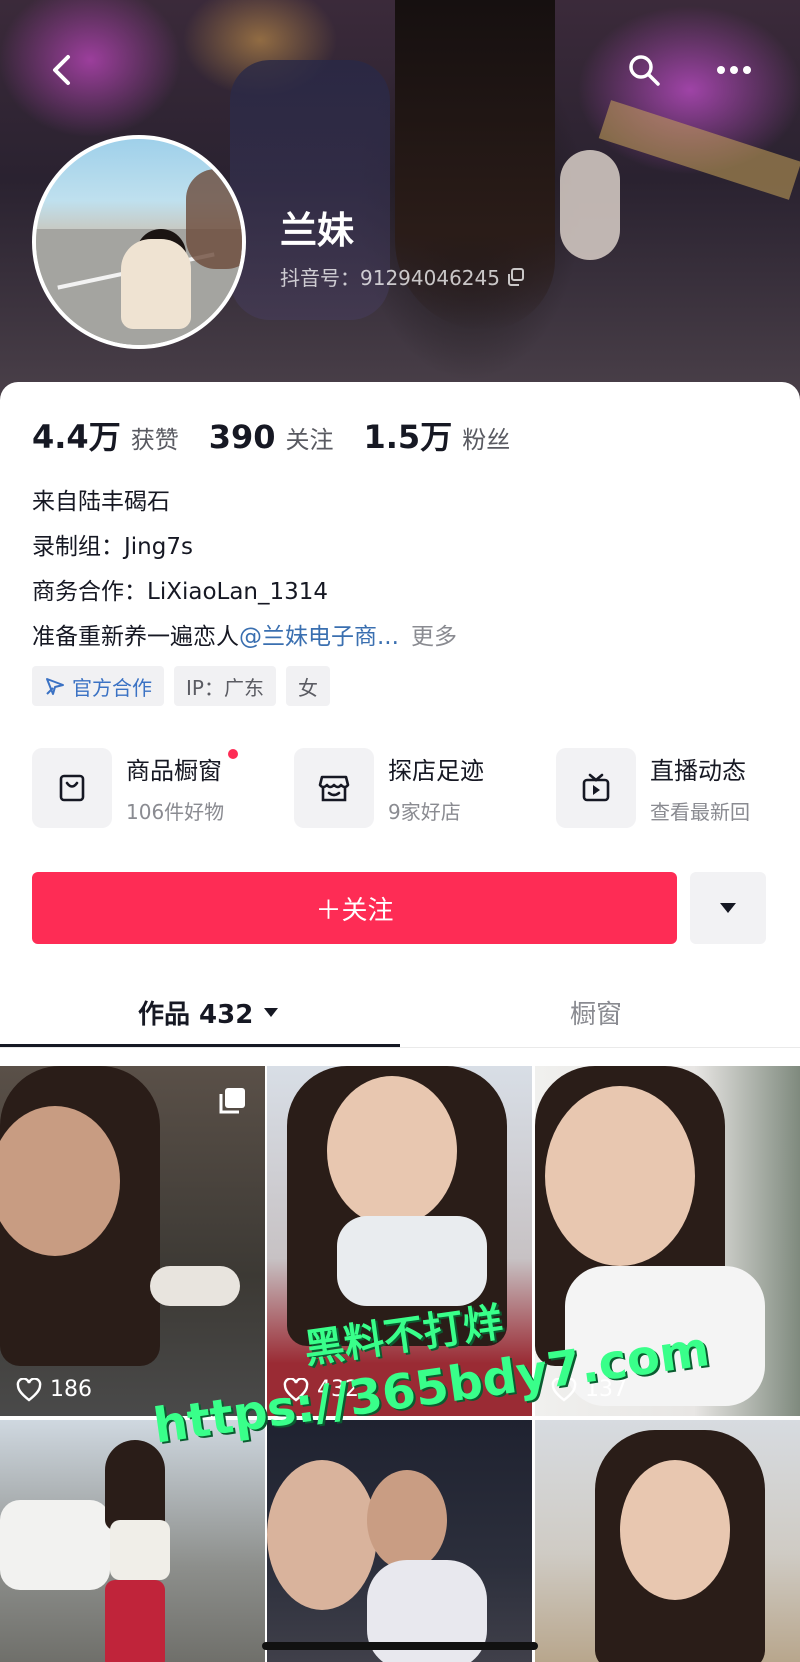  Describe the element at coordinates (317, 230) in the screenshot. I see `nickname: 兰妹` at that location.